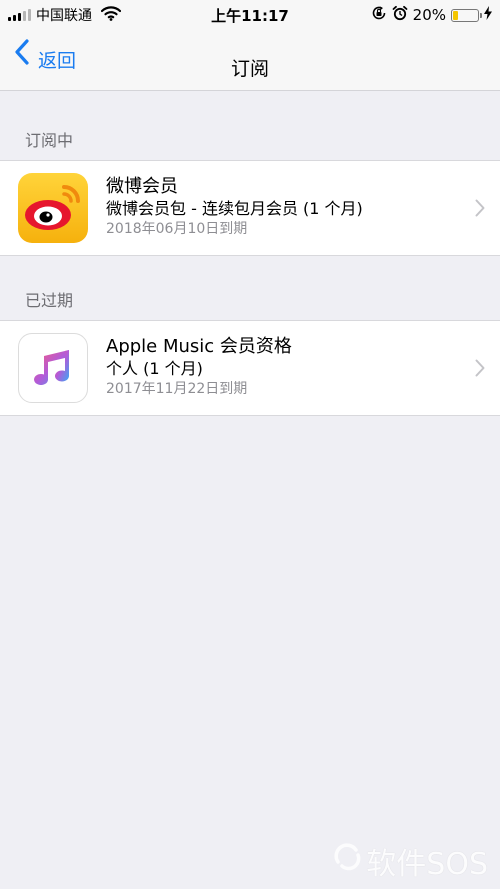  Describe the element at coordinates (249, 69) in the screenshot. I see `page-title: 订阅` at that location.